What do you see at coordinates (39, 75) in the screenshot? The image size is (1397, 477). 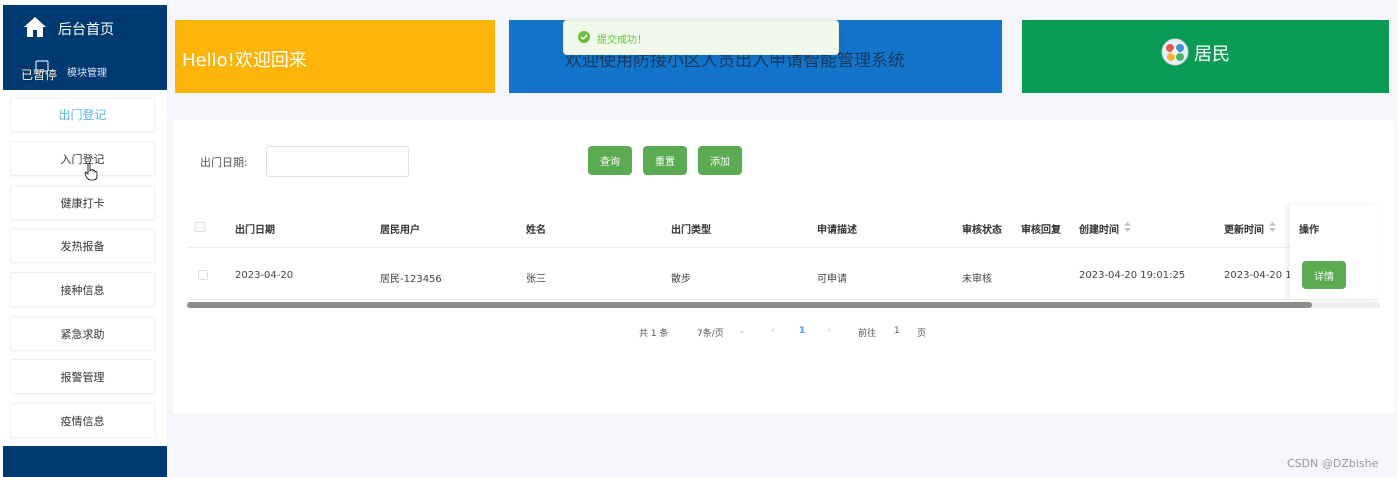 I see `paused-overlay-label: 已暂停` at bounding box center [39, 75].